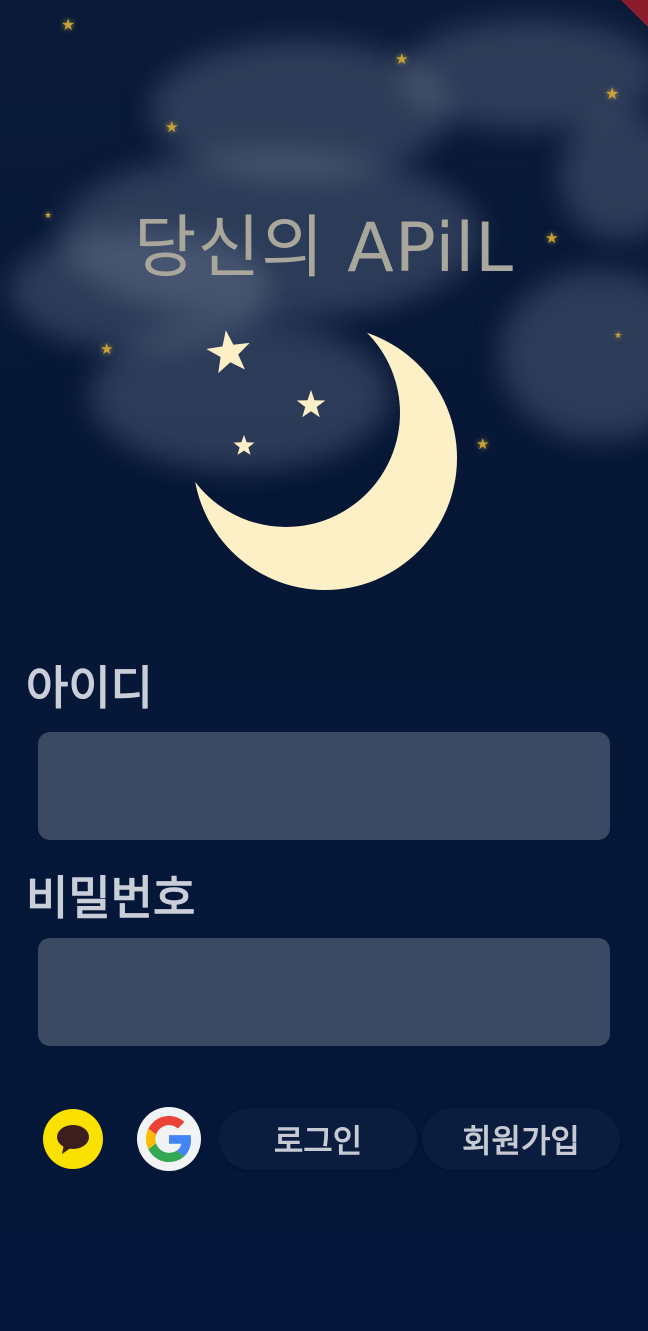  What do you see at coordinates (324, 786) in the screenshot?
I see `id-field` at bounding box center [324, 786].